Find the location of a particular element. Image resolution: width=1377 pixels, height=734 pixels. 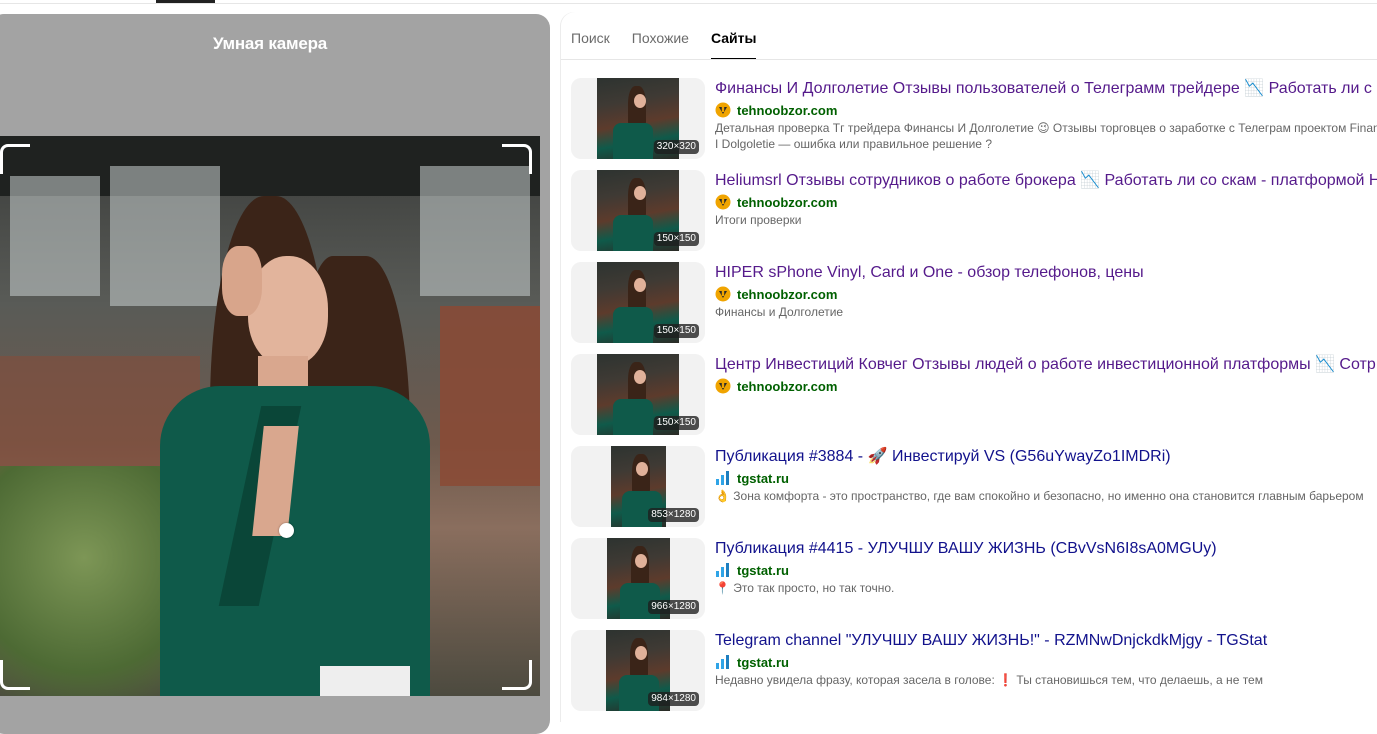

result-snippet: Итоги проверки is located at coordinates (758, 220).